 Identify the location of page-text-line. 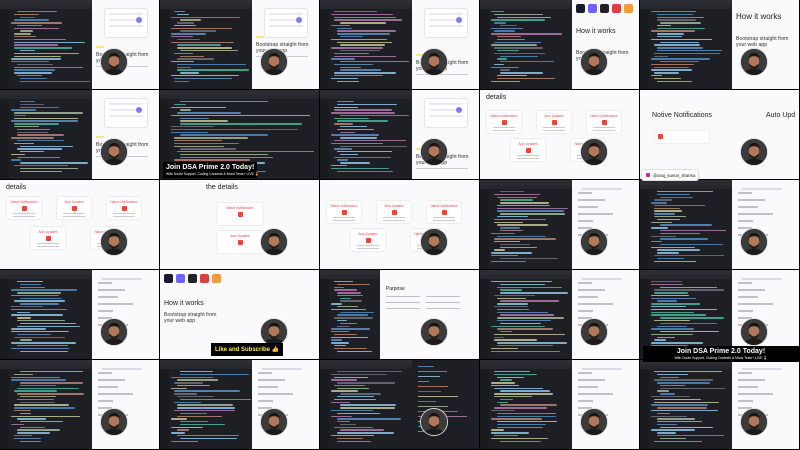
(115, 304).